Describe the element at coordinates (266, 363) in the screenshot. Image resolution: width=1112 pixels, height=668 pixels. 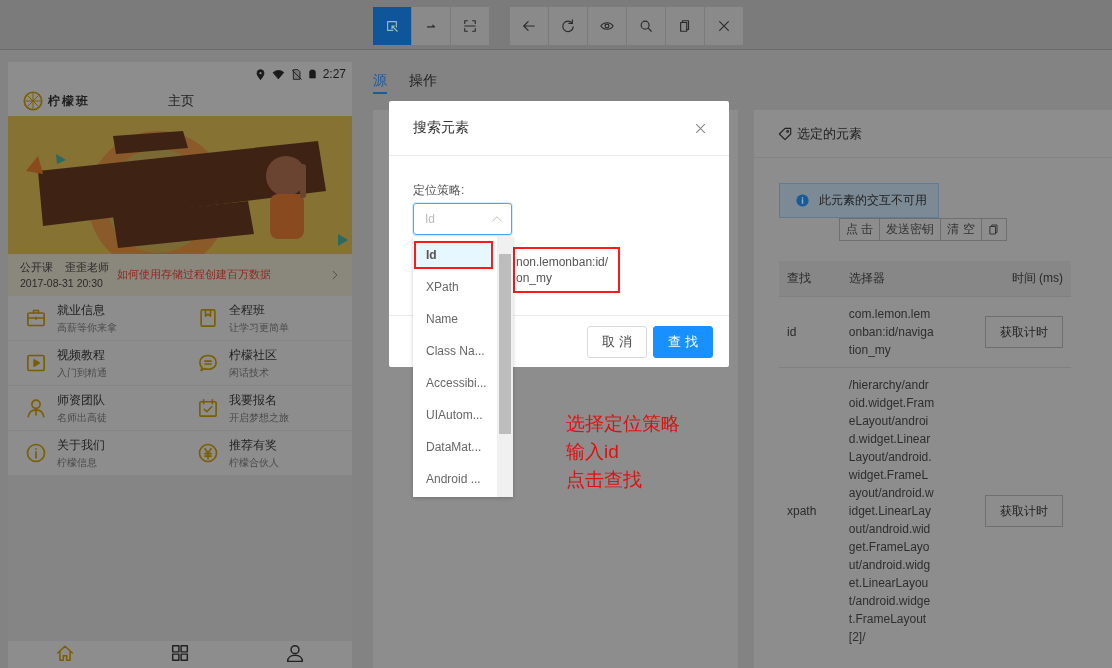
I see `menu-item: 柠檬社区 闲话技术` at that location.